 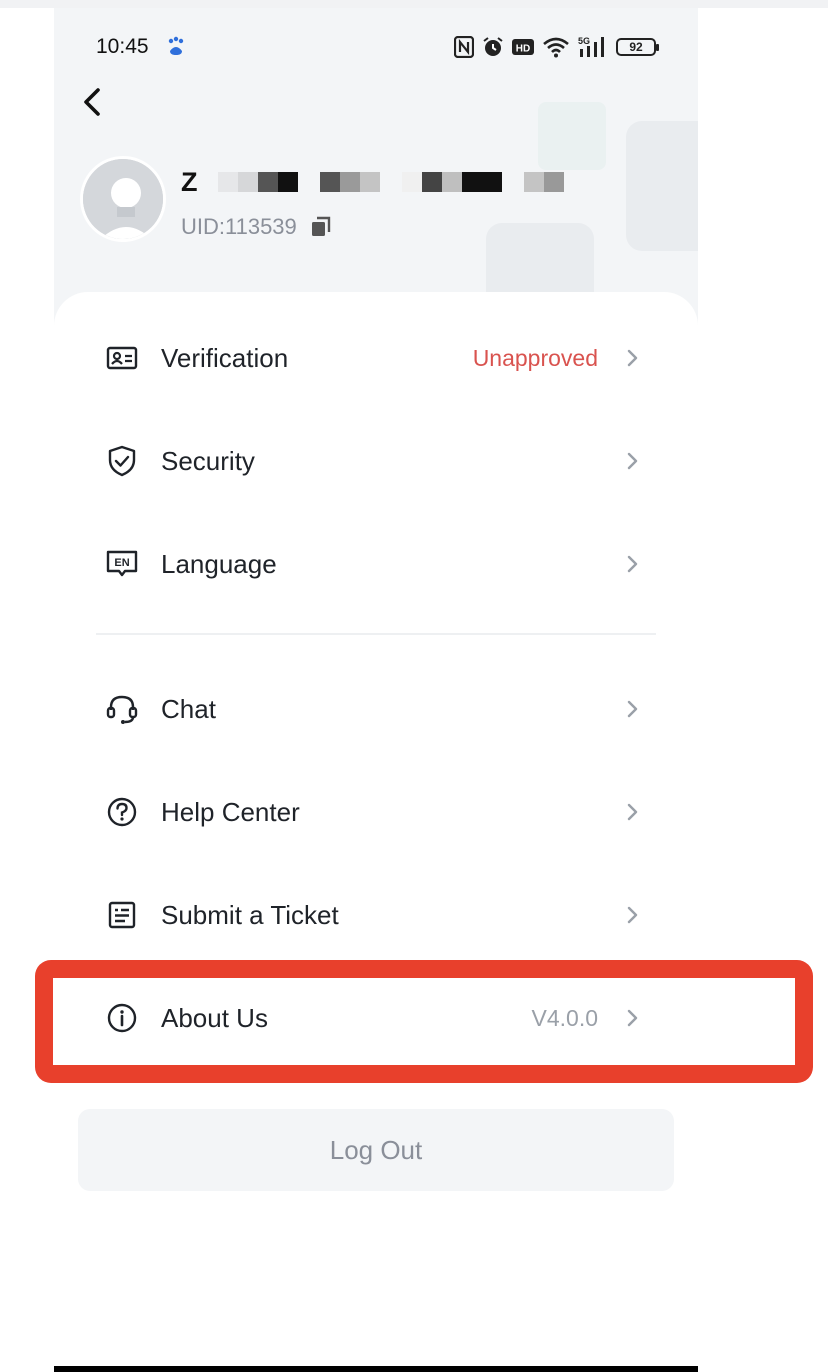 What do you see at coordinates (376, 634) in the screenshot?
I see `section-divider` at bounding box center [376, 634].